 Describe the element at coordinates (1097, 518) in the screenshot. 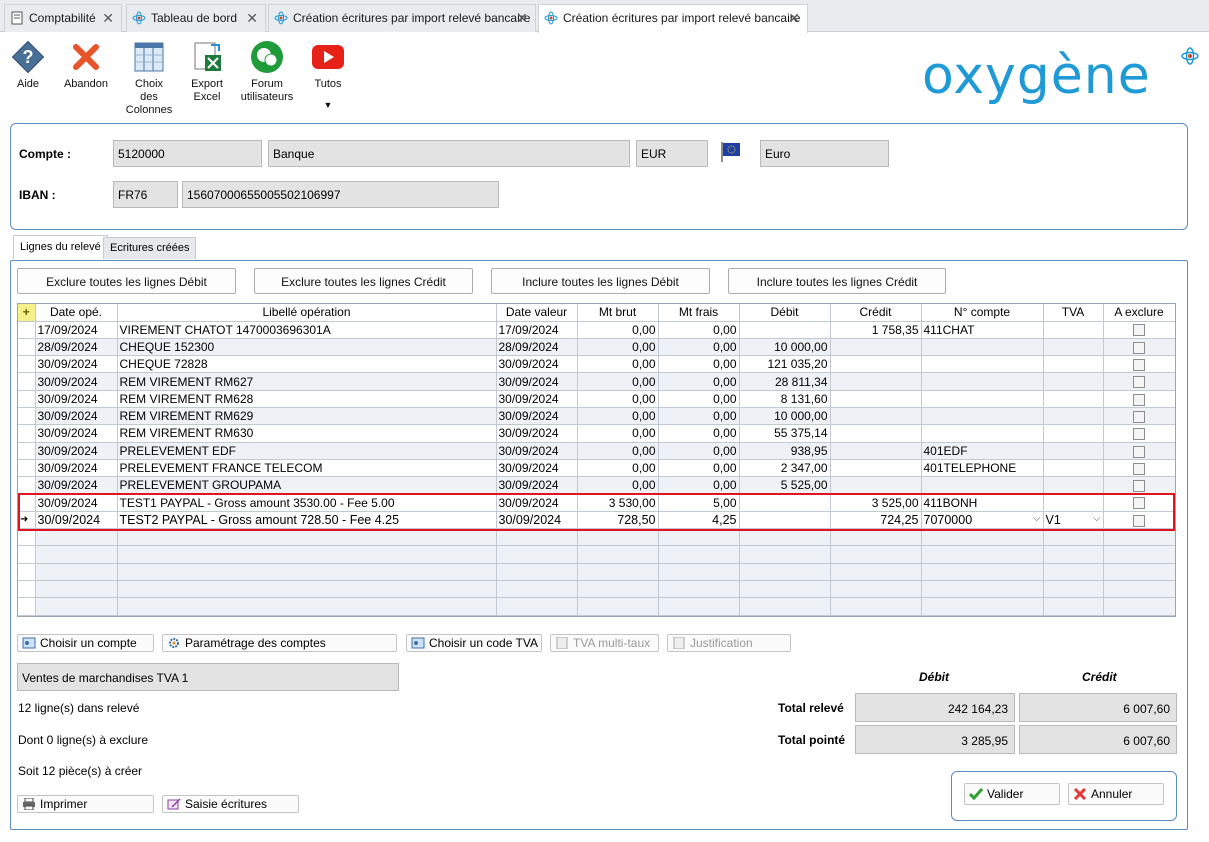

I see `chevron-down-icon: ⌵` at that location.